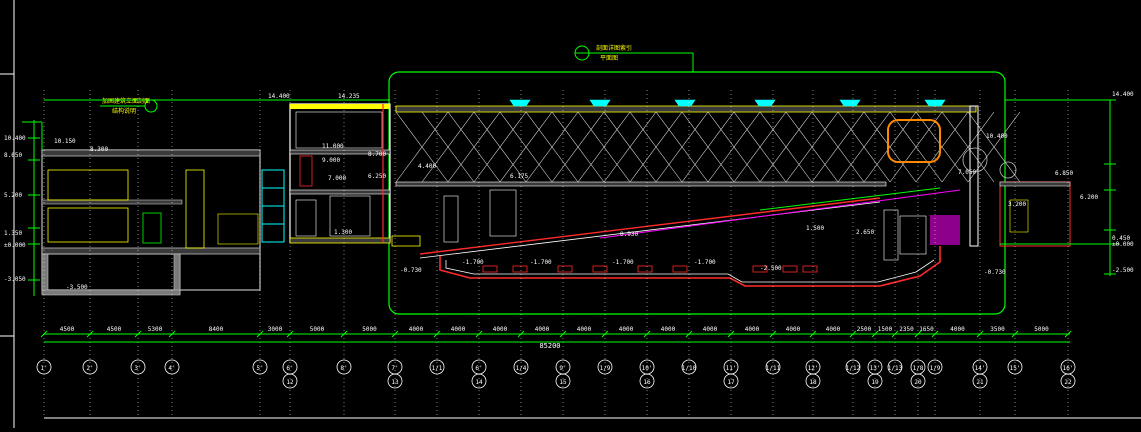 The width and height of the screenshot is (1141, 432). I want to click on elev-right-4: 6.200, so click(1089, 197).